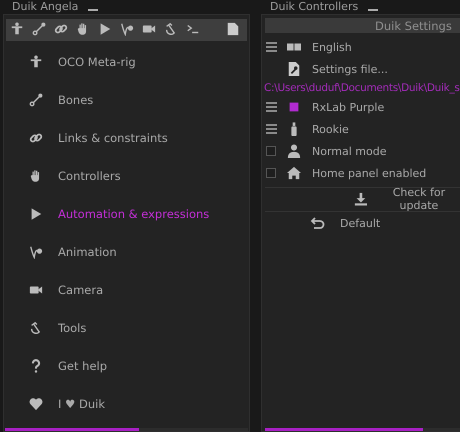  Describe the element at coordinates (82, 404) in the screenshot. I see `menu-item: I ♥ Duik` at that location.